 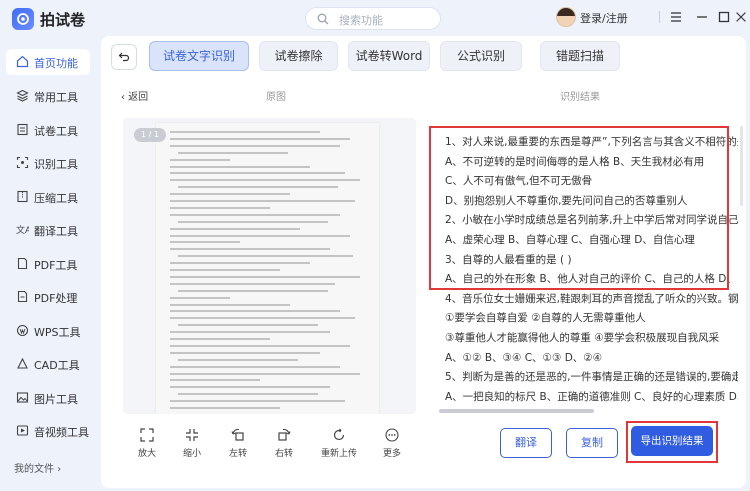 I want to click on minimize-icon, so click(x=702, y=17).